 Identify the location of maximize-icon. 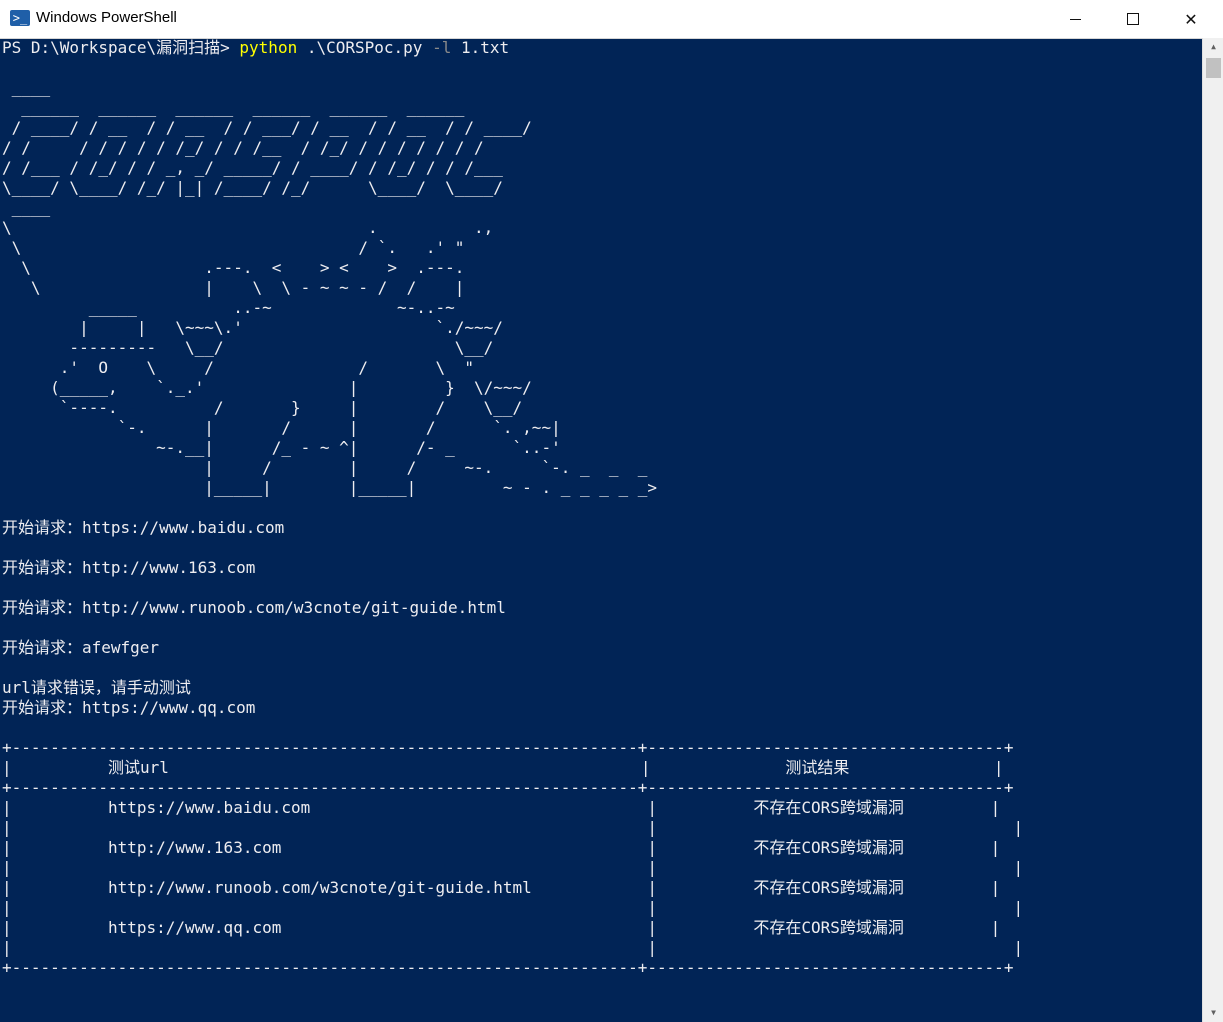
(1133, 19).